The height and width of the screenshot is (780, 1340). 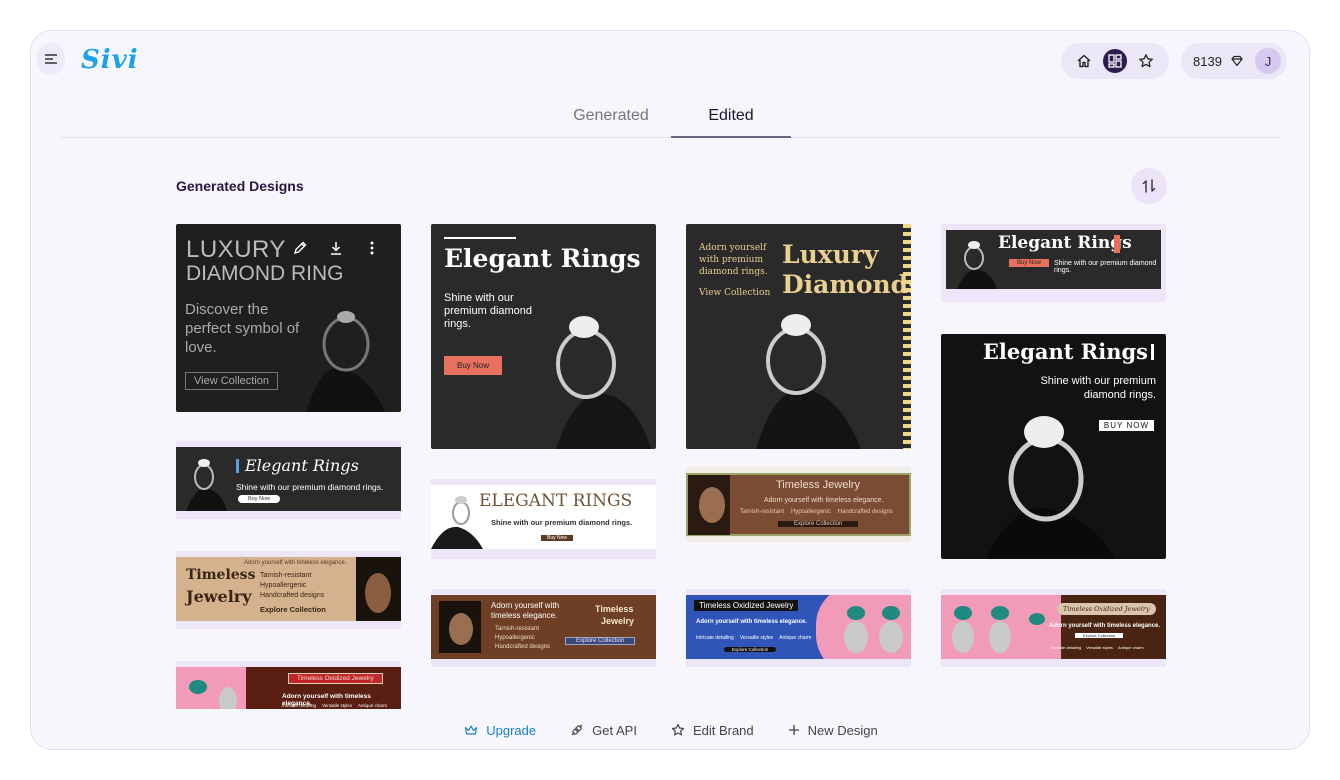 I want to click on sort-icon, so click(x=1149, y=186).